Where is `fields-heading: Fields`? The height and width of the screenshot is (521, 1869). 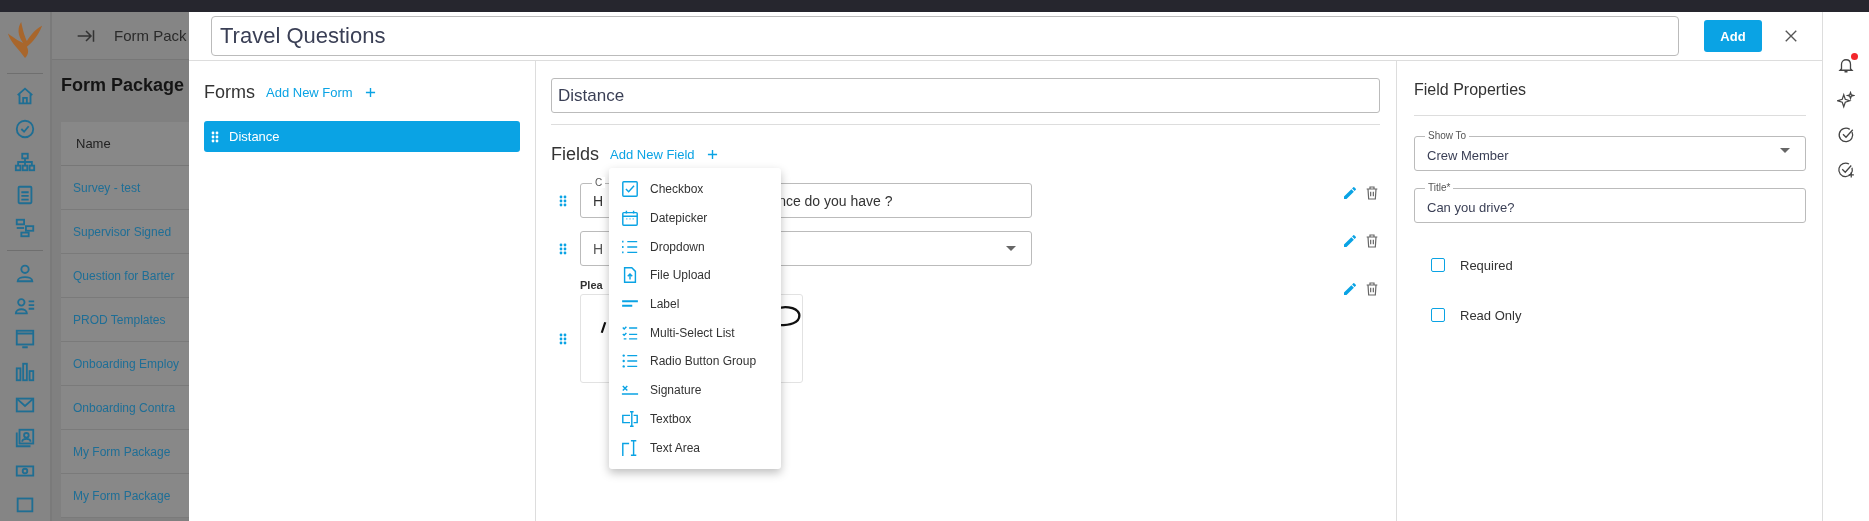
fields-heading: Fields is located at coordinates (575, 154).